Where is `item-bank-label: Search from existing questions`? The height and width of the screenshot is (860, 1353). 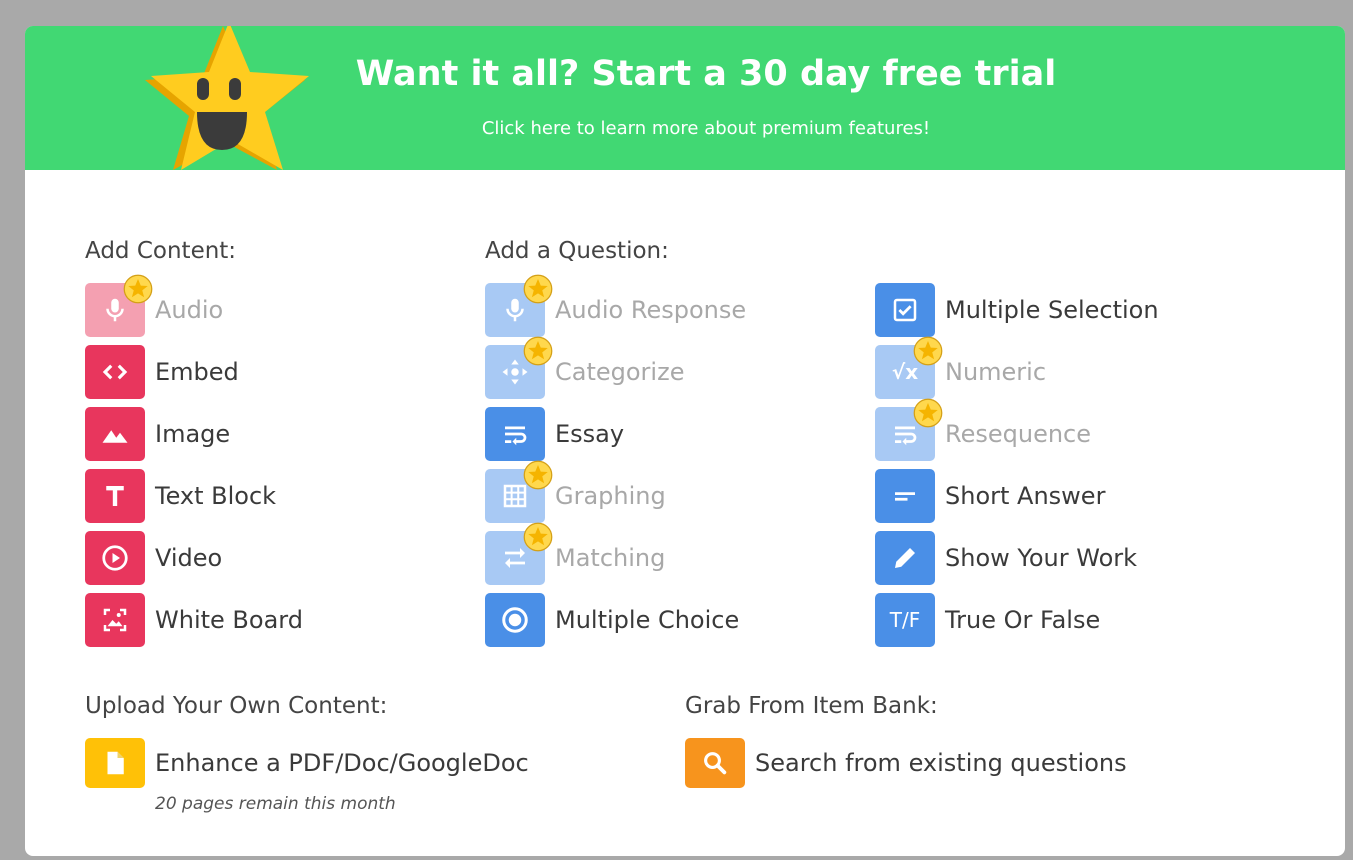
item-bank-label: Search from existing questions is located at coordinates (941, 763).